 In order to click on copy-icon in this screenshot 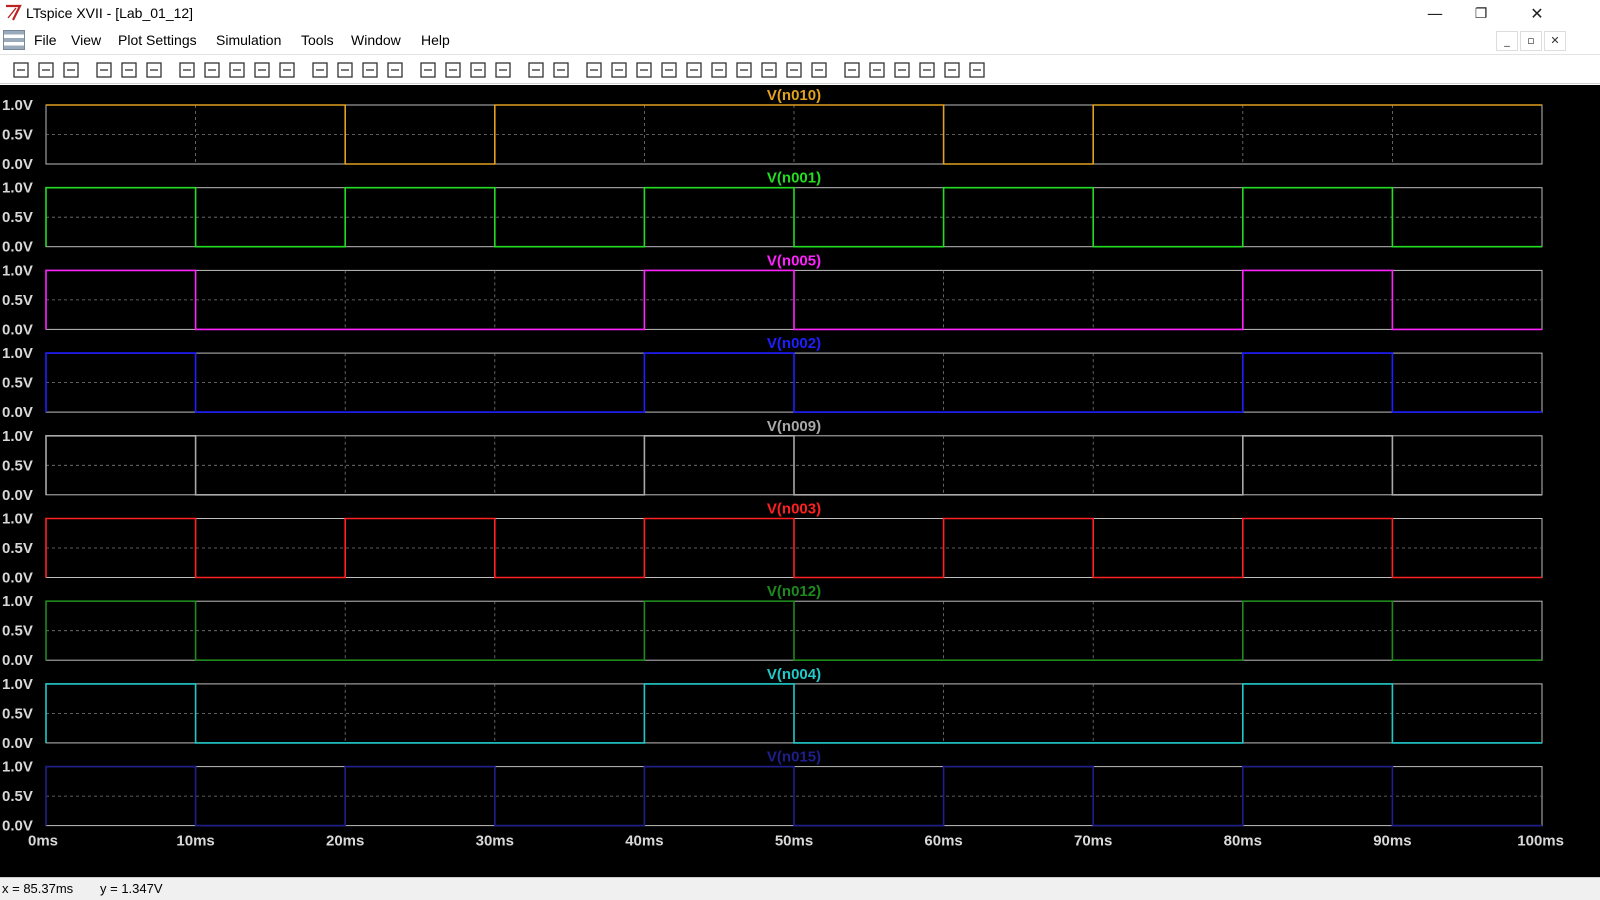, I will do `click(453, 70)`.